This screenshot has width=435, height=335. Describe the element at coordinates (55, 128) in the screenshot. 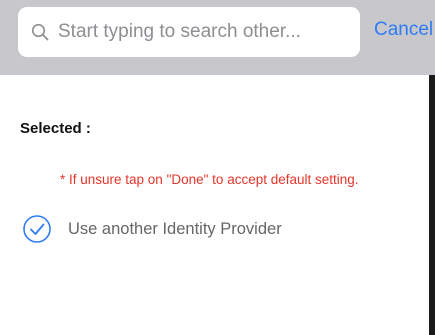

I see `selected-heading: Selected :` at that location.